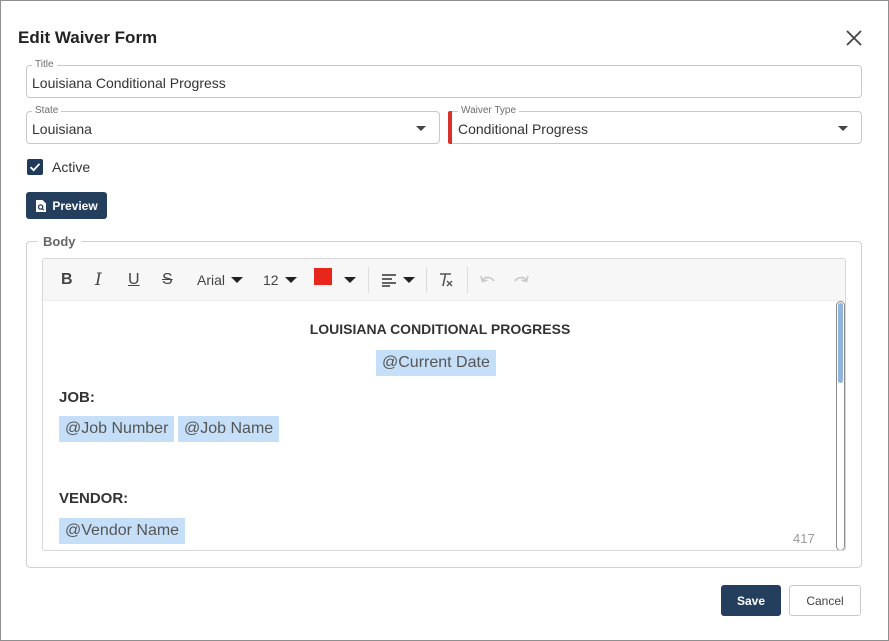  I want to click on italic-button: I, so click(102, 280).